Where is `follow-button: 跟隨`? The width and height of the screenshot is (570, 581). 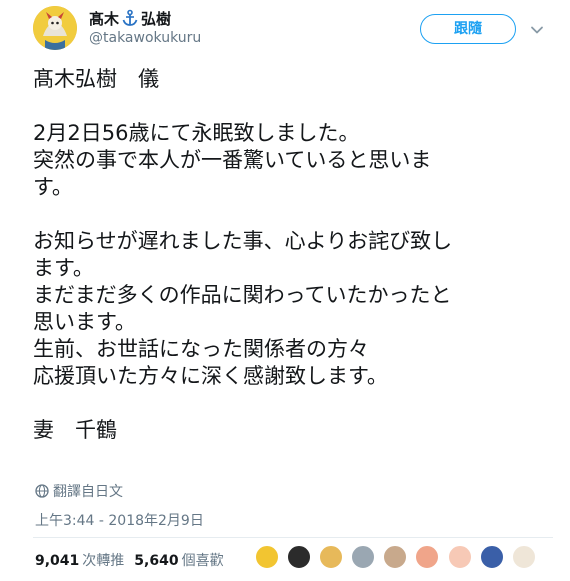 follow-button: 跟隨 is located at coordinates (468, 29).